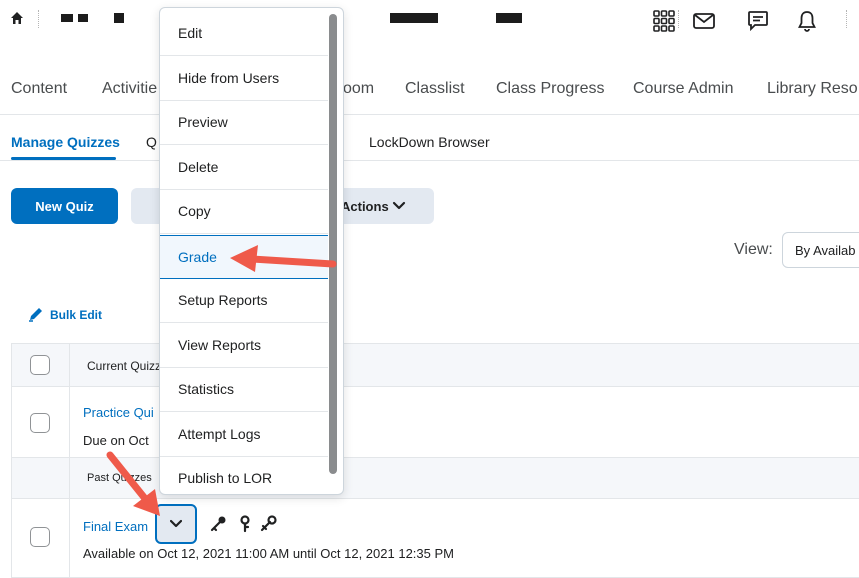 This screenshot has height=578, width=859. Describe the element at coordinates (244, 257) in the screenshot. I see `menu-item-grade: Grade` at that location.